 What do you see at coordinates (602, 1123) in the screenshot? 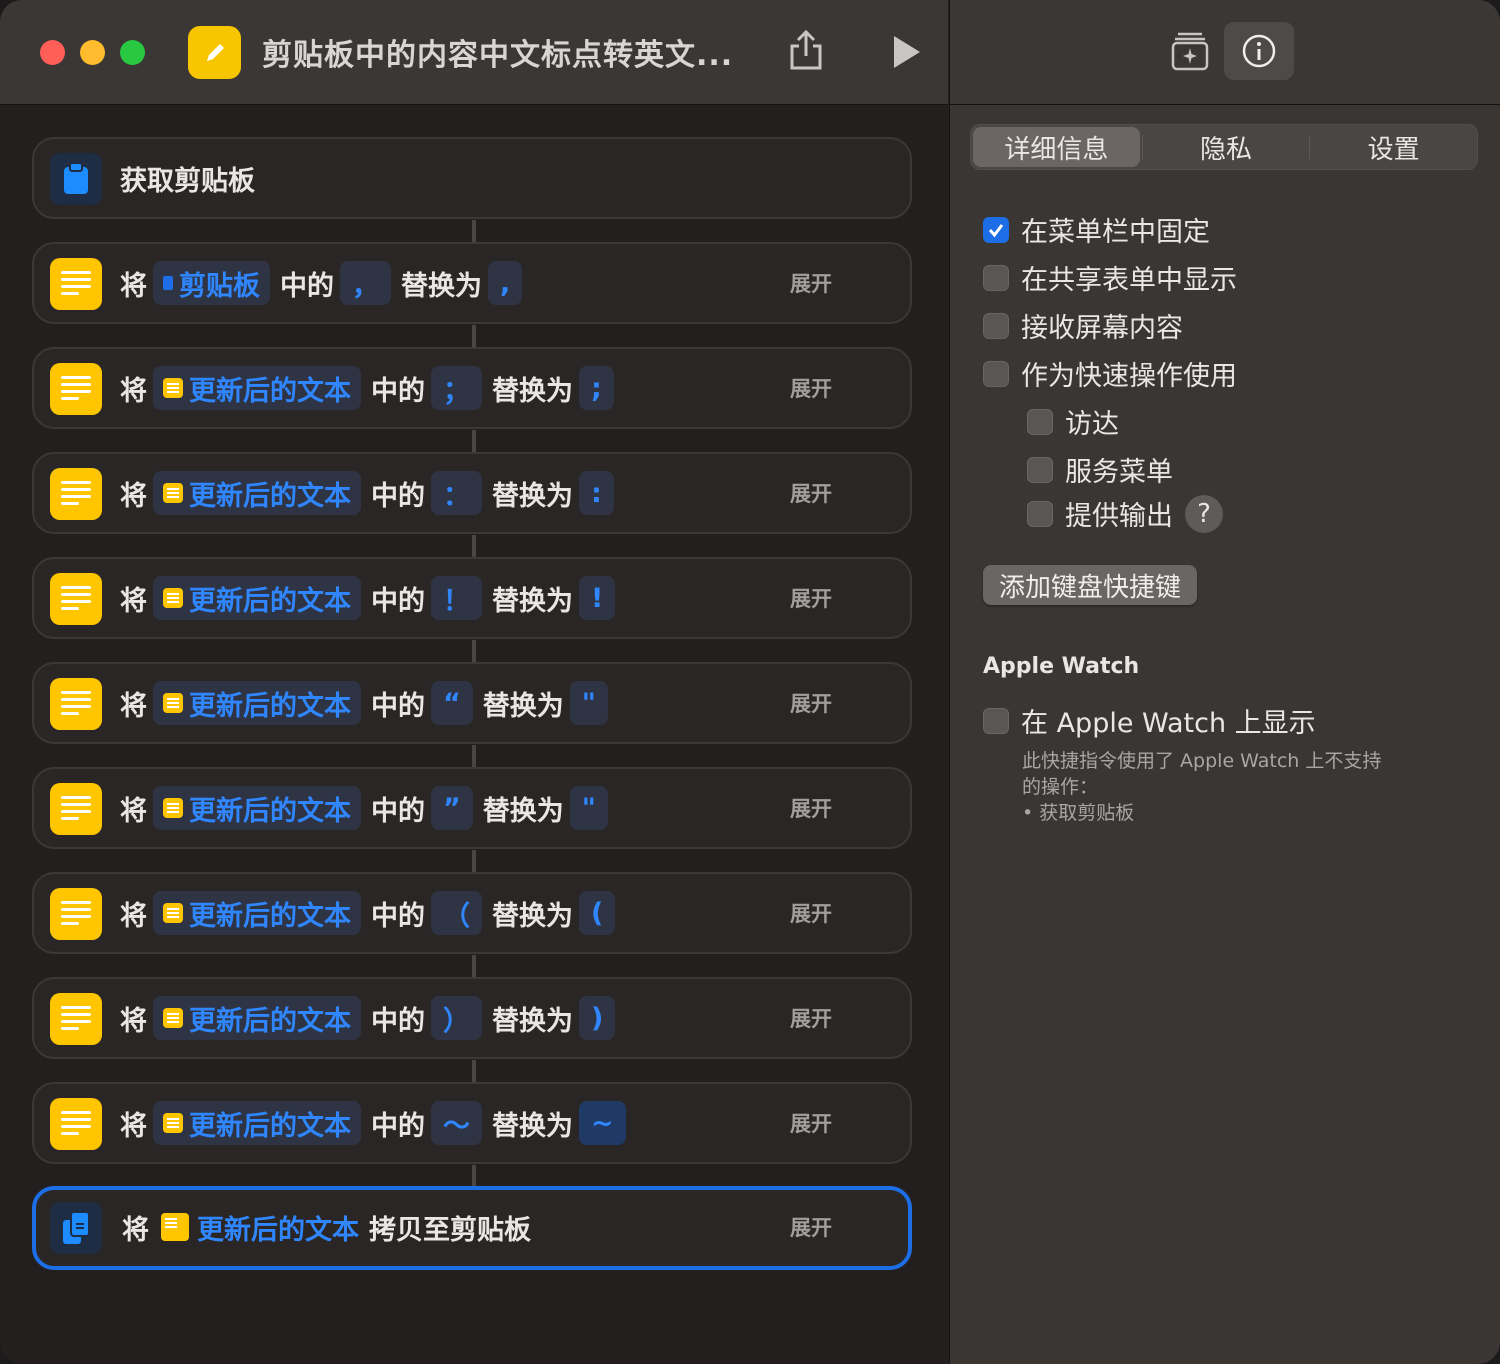
I see `replace-field: ~` at bounding box center [602, 1123].